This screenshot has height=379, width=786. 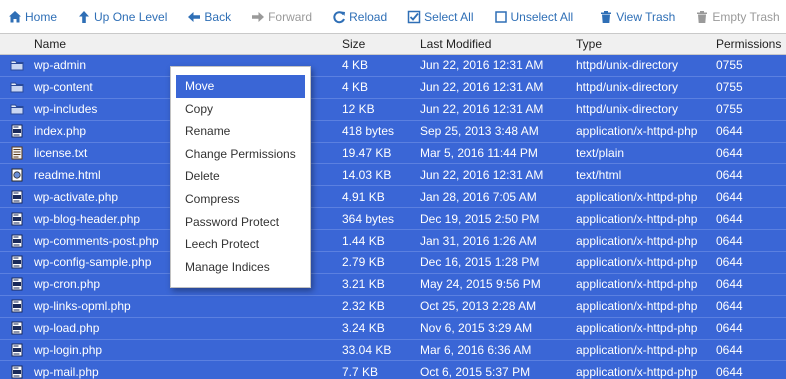 What do you see at coordinates (188, 306) in the screenshot?
I see `file-name: wp-links-opml.php` at bounding box center [188, 306].